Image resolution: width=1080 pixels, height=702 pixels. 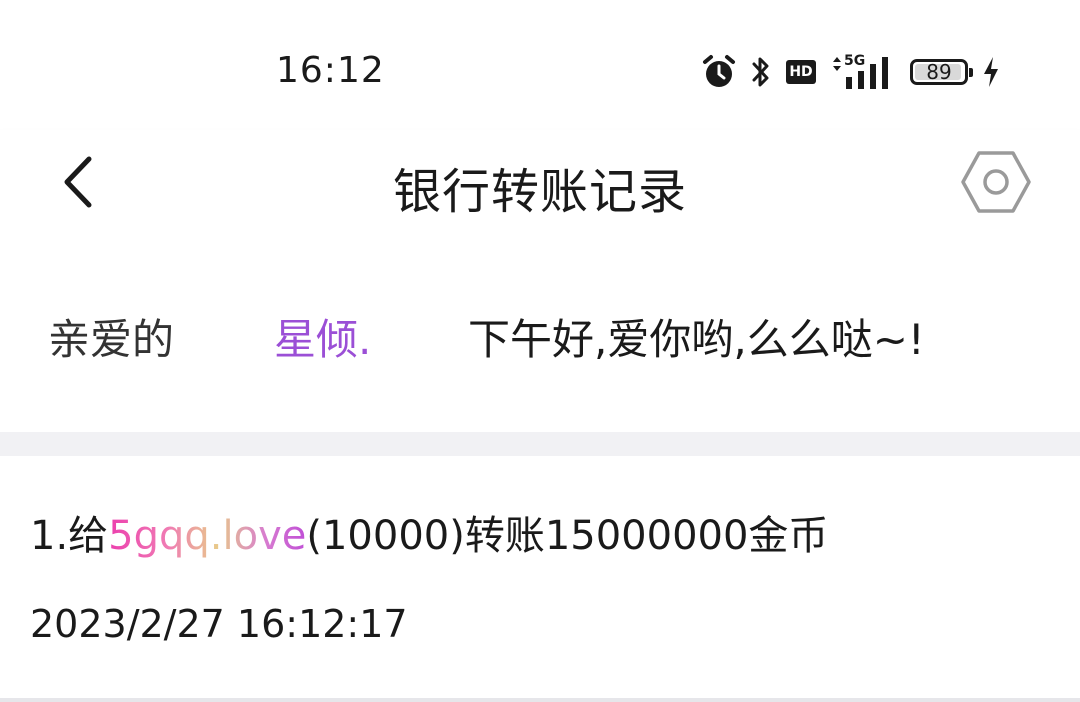 What do you see at coordinates (540, 700) in the screenshot?
I see `list-divider` at bounding box center [540, 700].